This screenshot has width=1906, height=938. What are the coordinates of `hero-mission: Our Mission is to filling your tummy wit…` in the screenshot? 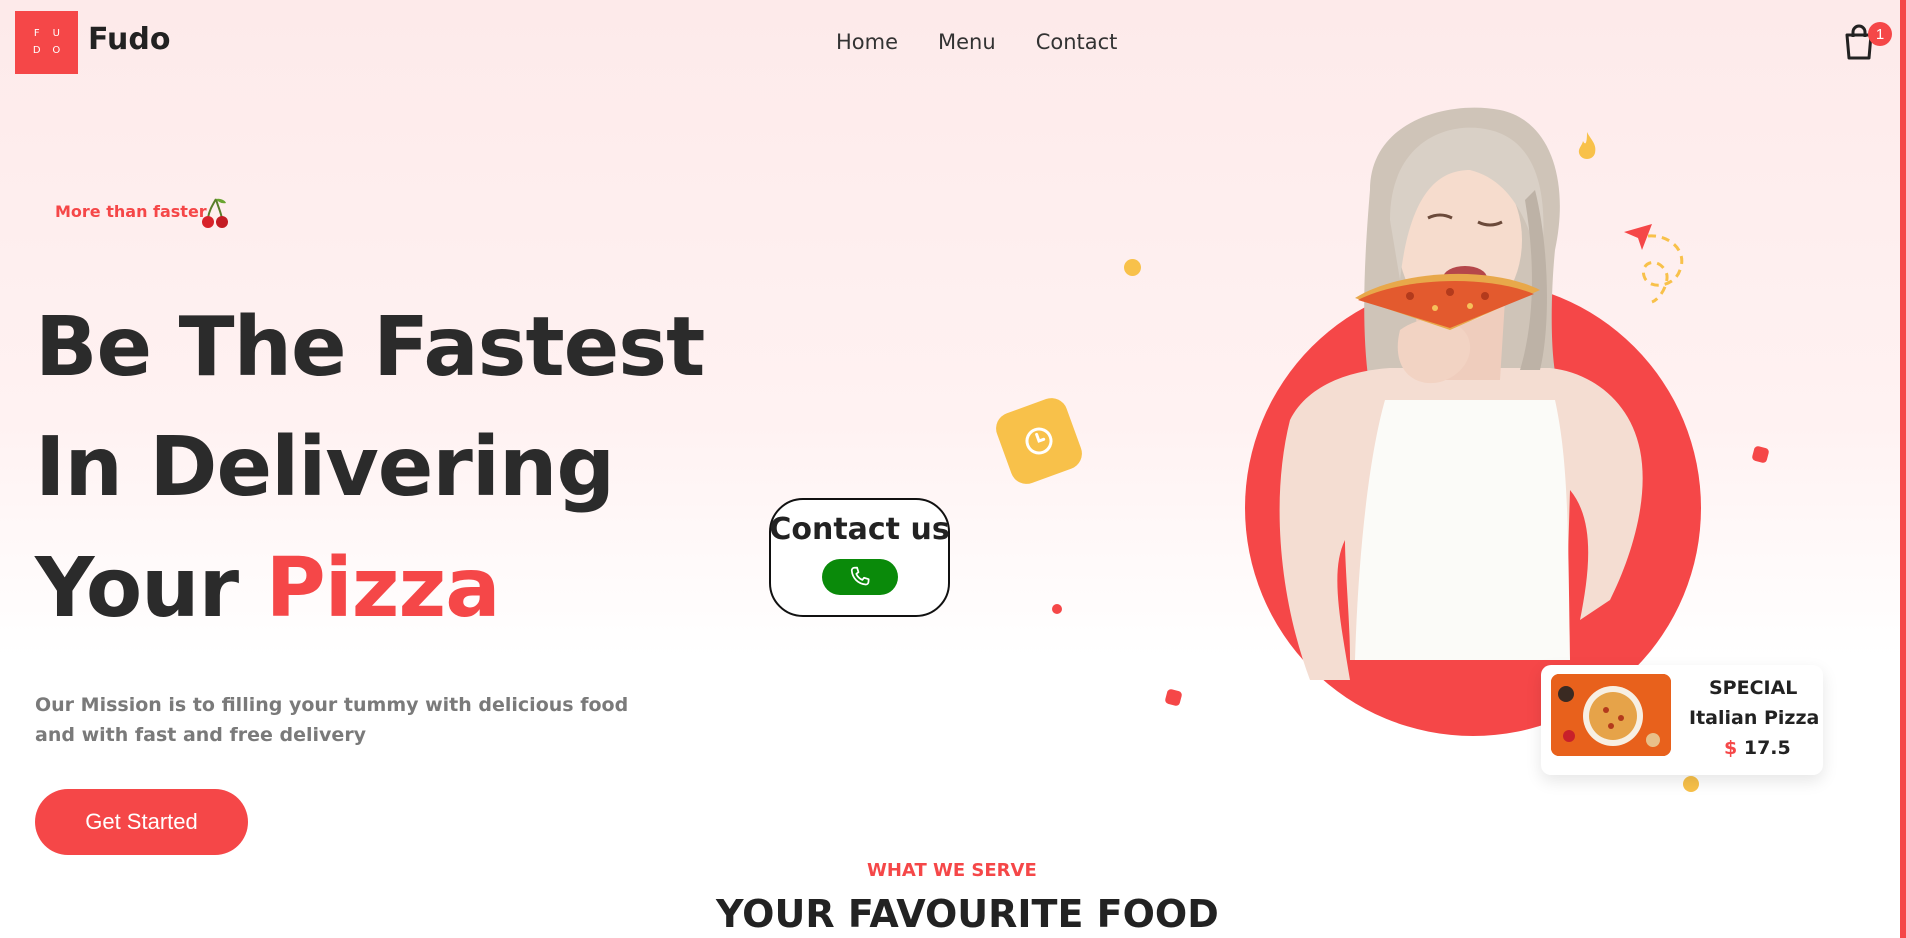 It's located at (332, 720).